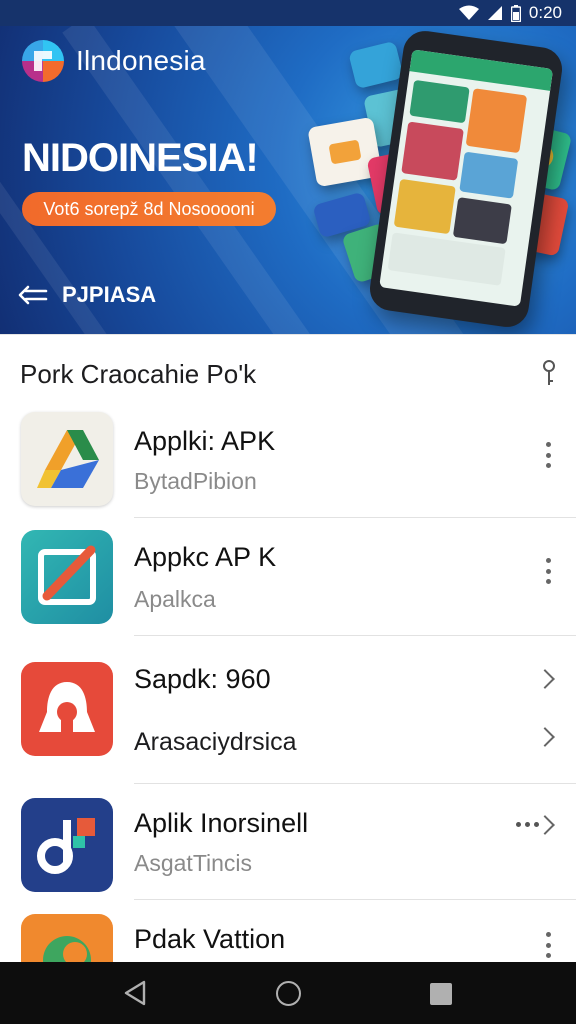 The width and height of the screenshot is (576, 1024). Describe the element at coordinates (175, 599) in the screenshot. I see `list-item-subtitle: Apalkca` at that location.